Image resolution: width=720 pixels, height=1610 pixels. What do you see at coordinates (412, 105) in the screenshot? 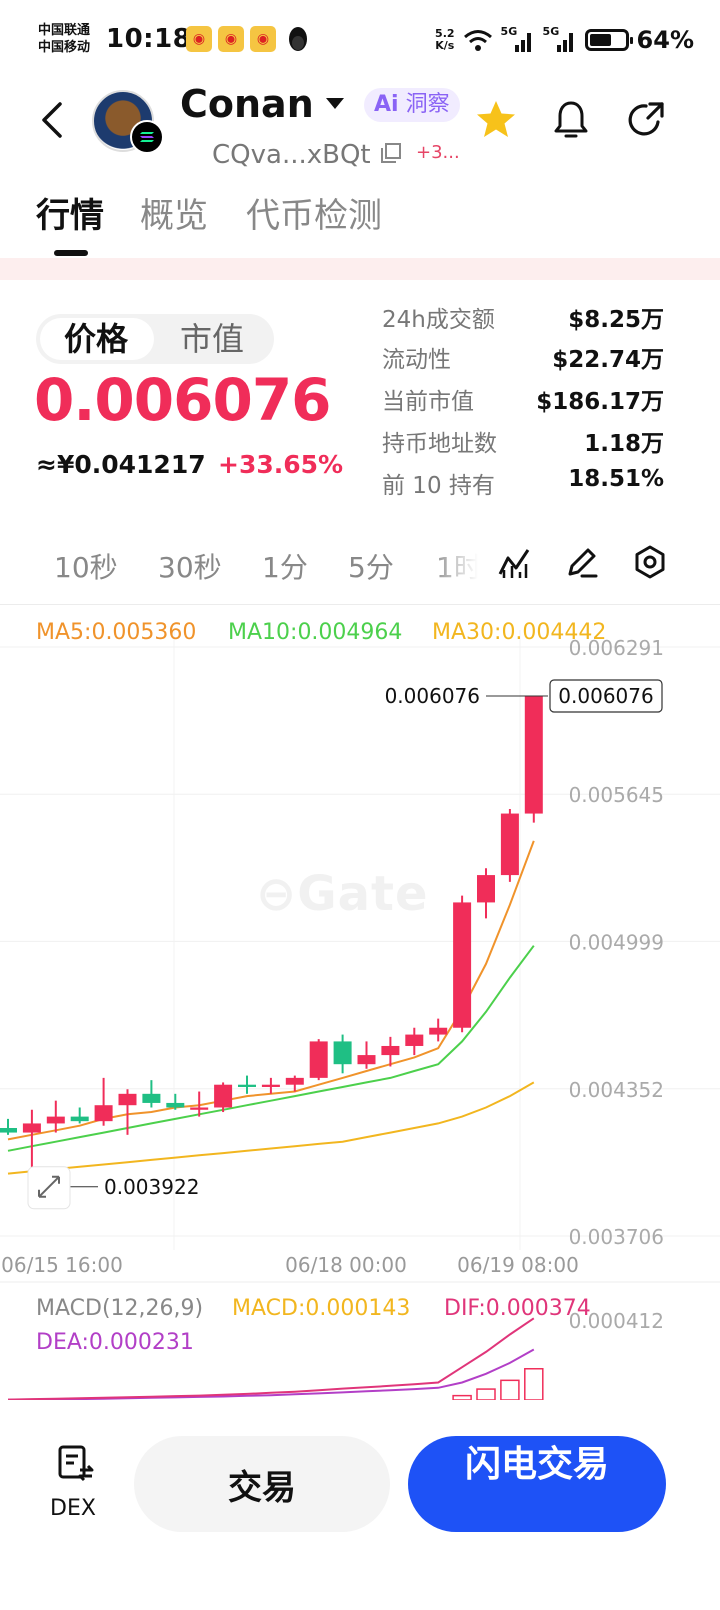
I see `ai-insight-badge: Ai 洞察` at bounding box center [412, 105].